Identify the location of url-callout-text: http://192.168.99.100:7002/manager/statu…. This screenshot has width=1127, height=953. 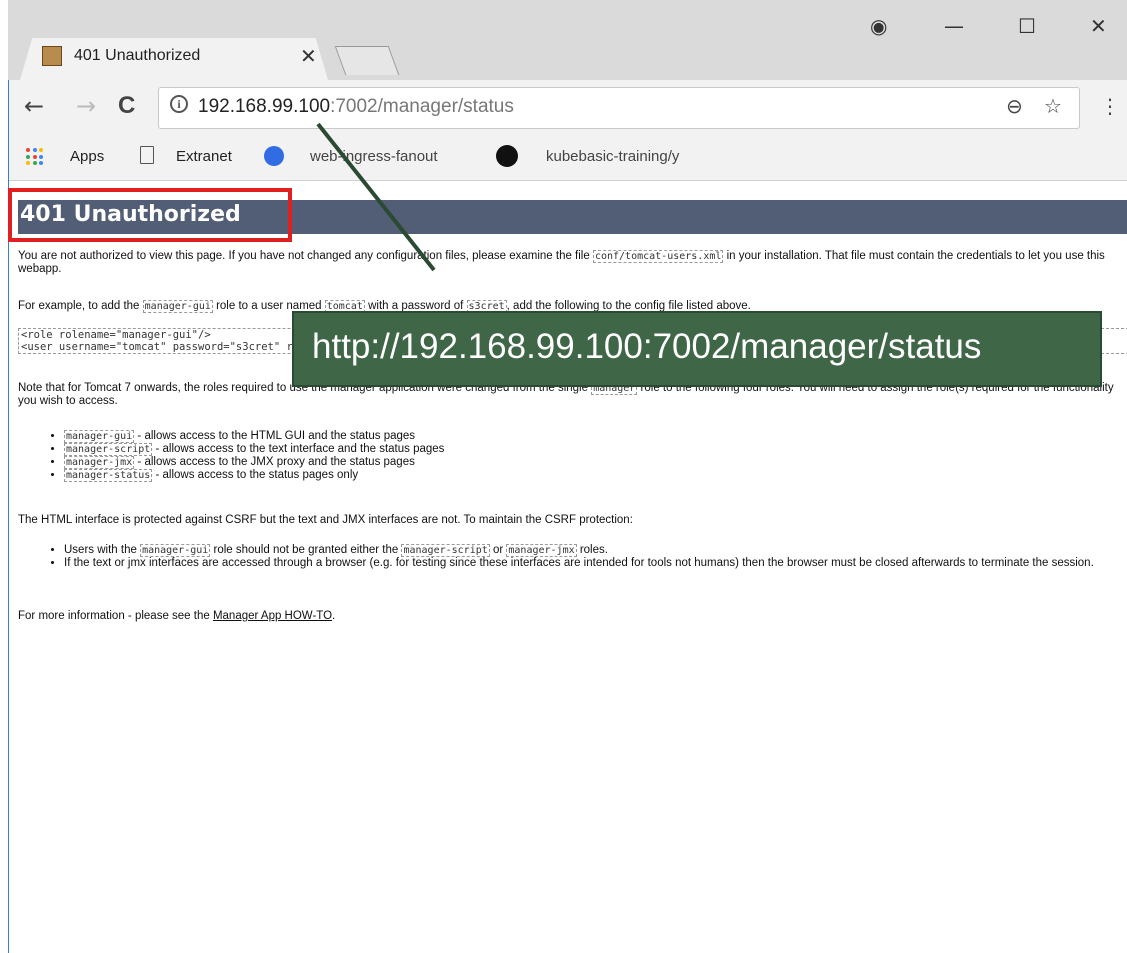
(647, 346).